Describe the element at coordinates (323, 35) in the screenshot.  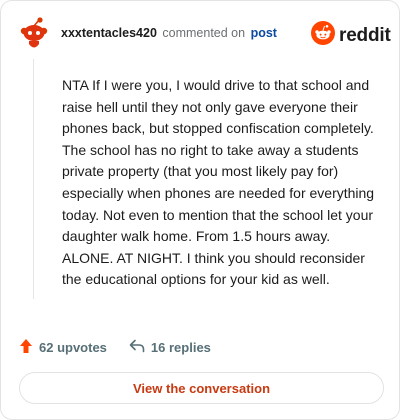
I see `reddit-logo-icon` at that location.